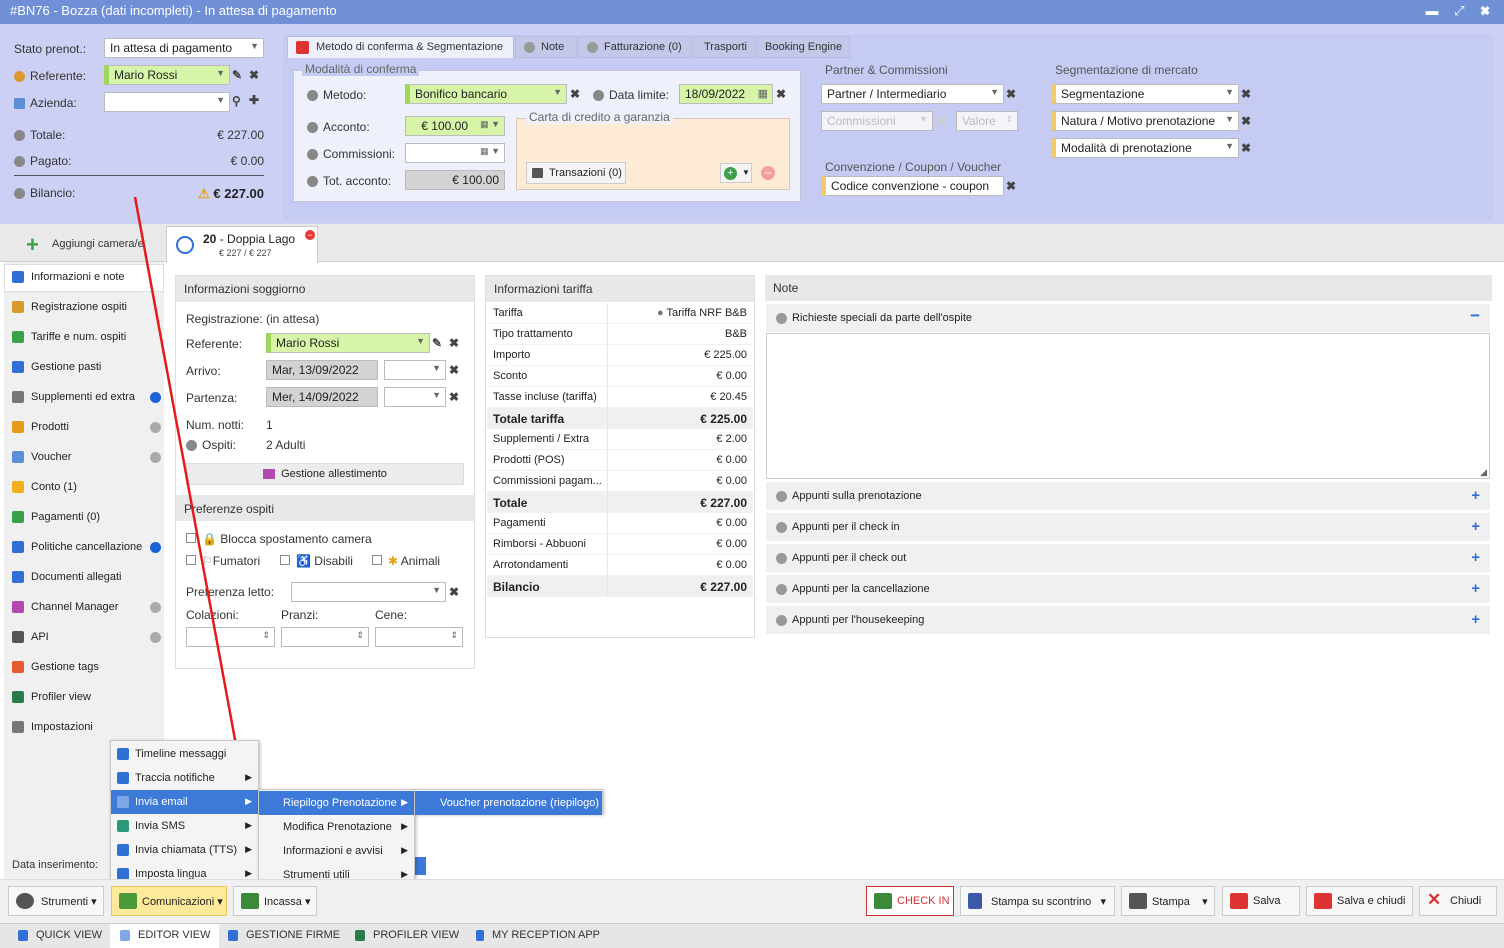 Image resolution: width=1504 pixels, height=948 pixels. I want to click on data-inserimento-label: Data inserimento:, so click(55, 865).